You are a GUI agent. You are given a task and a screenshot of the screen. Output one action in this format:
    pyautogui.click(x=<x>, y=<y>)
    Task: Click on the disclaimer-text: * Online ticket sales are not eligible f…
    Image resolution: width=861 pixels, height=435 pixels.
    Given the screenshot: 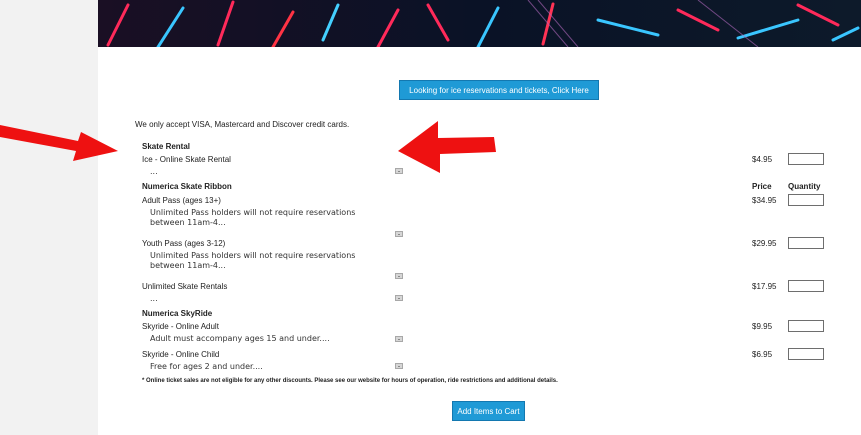 What is the action you would take?
    pyautogui.click(x=350, y=381)
    